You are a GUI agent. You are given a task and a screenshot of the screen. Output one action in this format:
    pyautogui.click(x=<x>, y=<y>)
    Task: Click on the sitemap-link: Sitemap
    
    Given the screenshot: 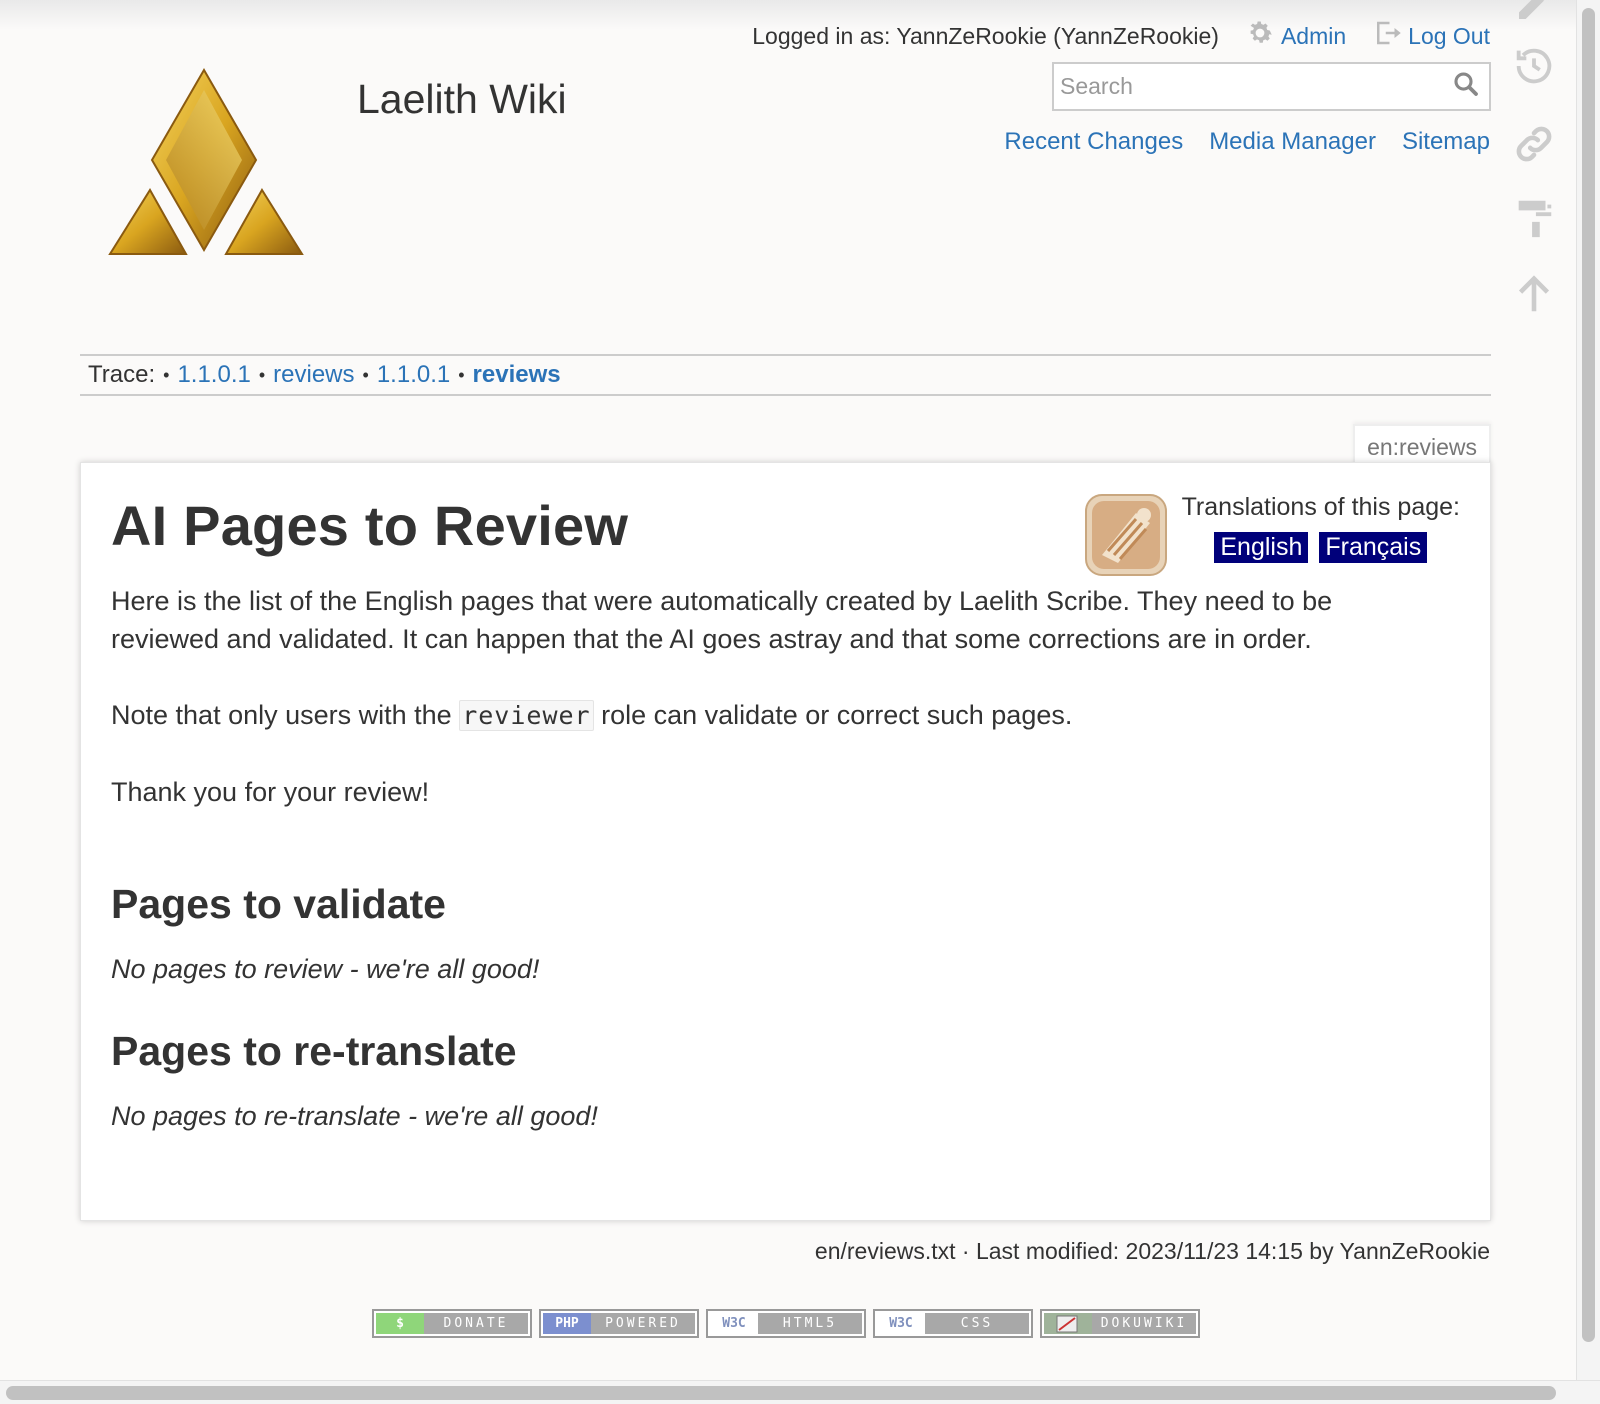 What is the action you would take?
    pyautogui.click(x=1446, y=142)
    